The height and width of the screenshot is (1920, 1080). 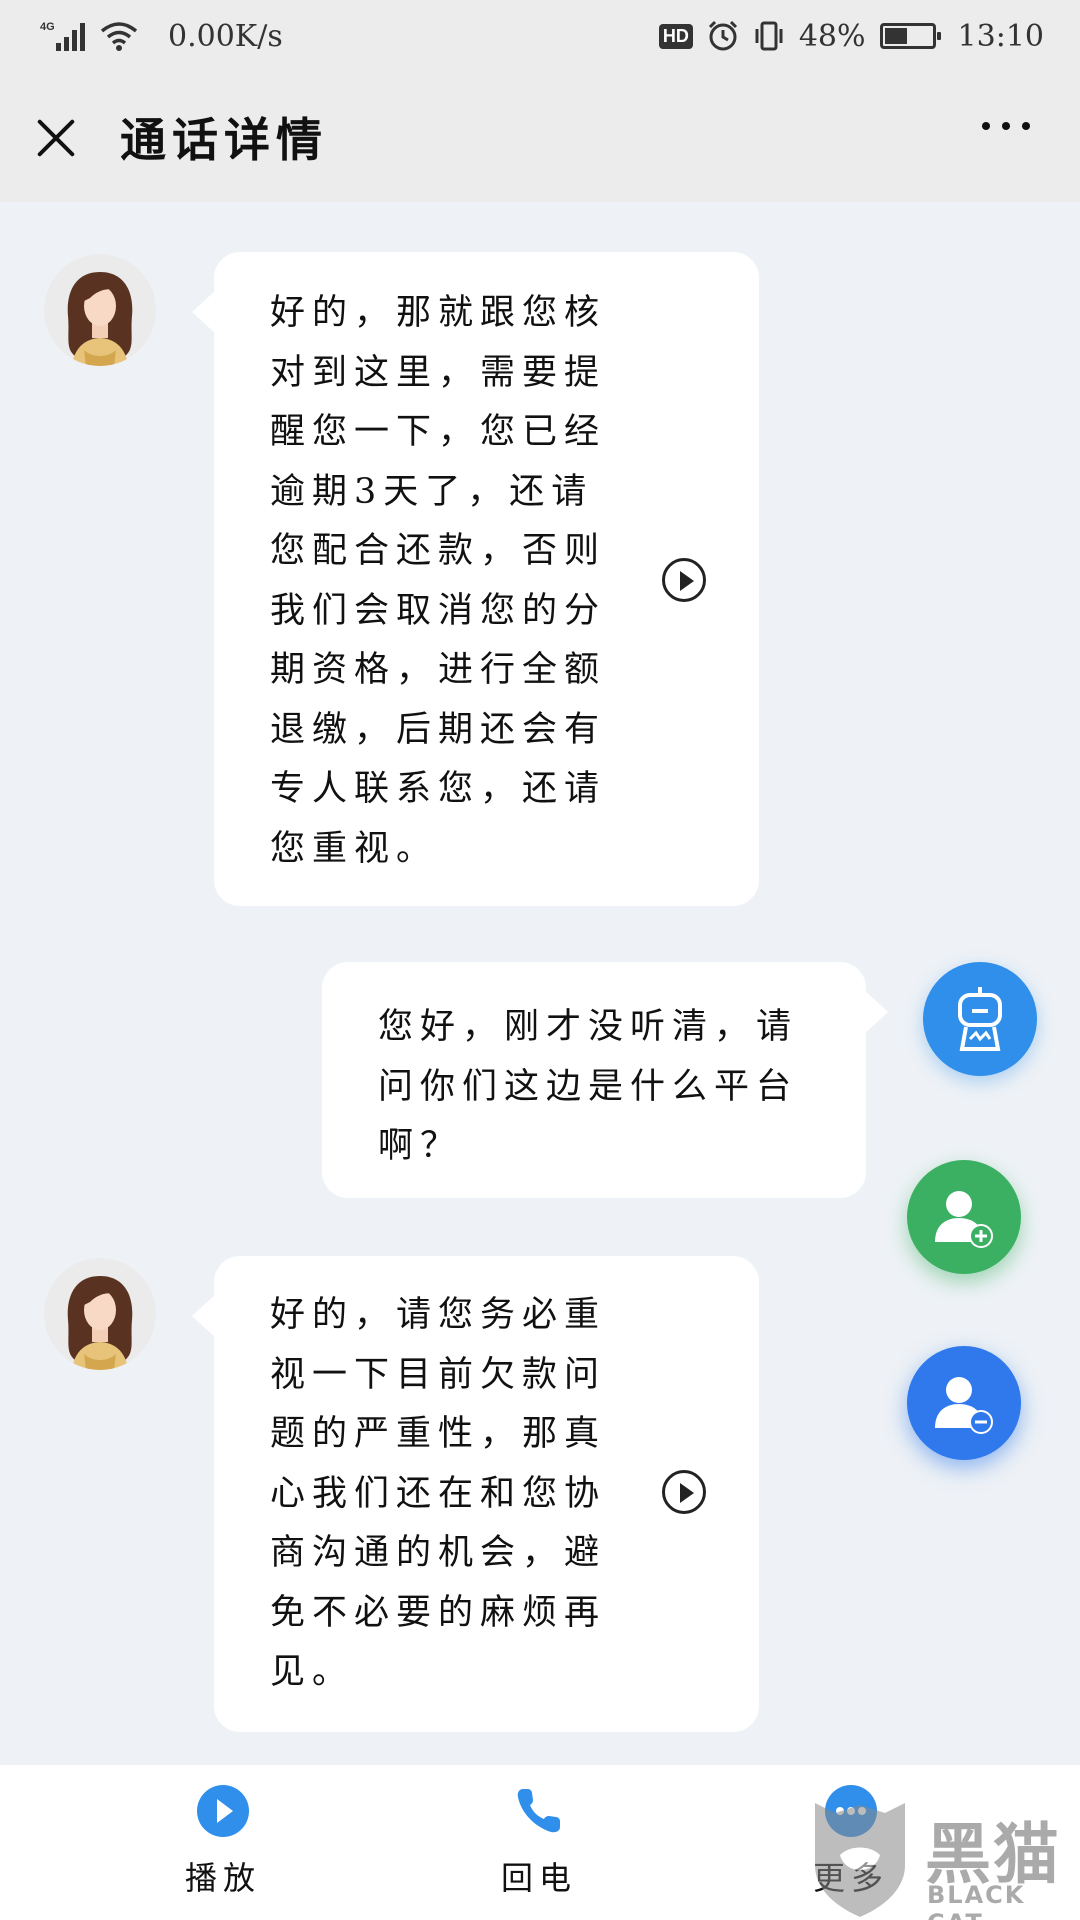 I want to click on header: 通话详情, so click(x=540, y=137).